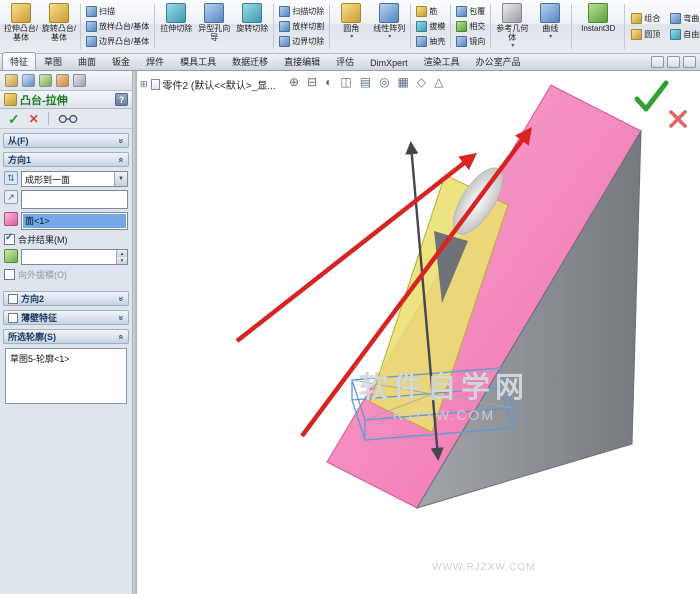 The image size is (700, 594). I want to click on boundary-boss-button: 边界凸台/基体, so click(117, 42).